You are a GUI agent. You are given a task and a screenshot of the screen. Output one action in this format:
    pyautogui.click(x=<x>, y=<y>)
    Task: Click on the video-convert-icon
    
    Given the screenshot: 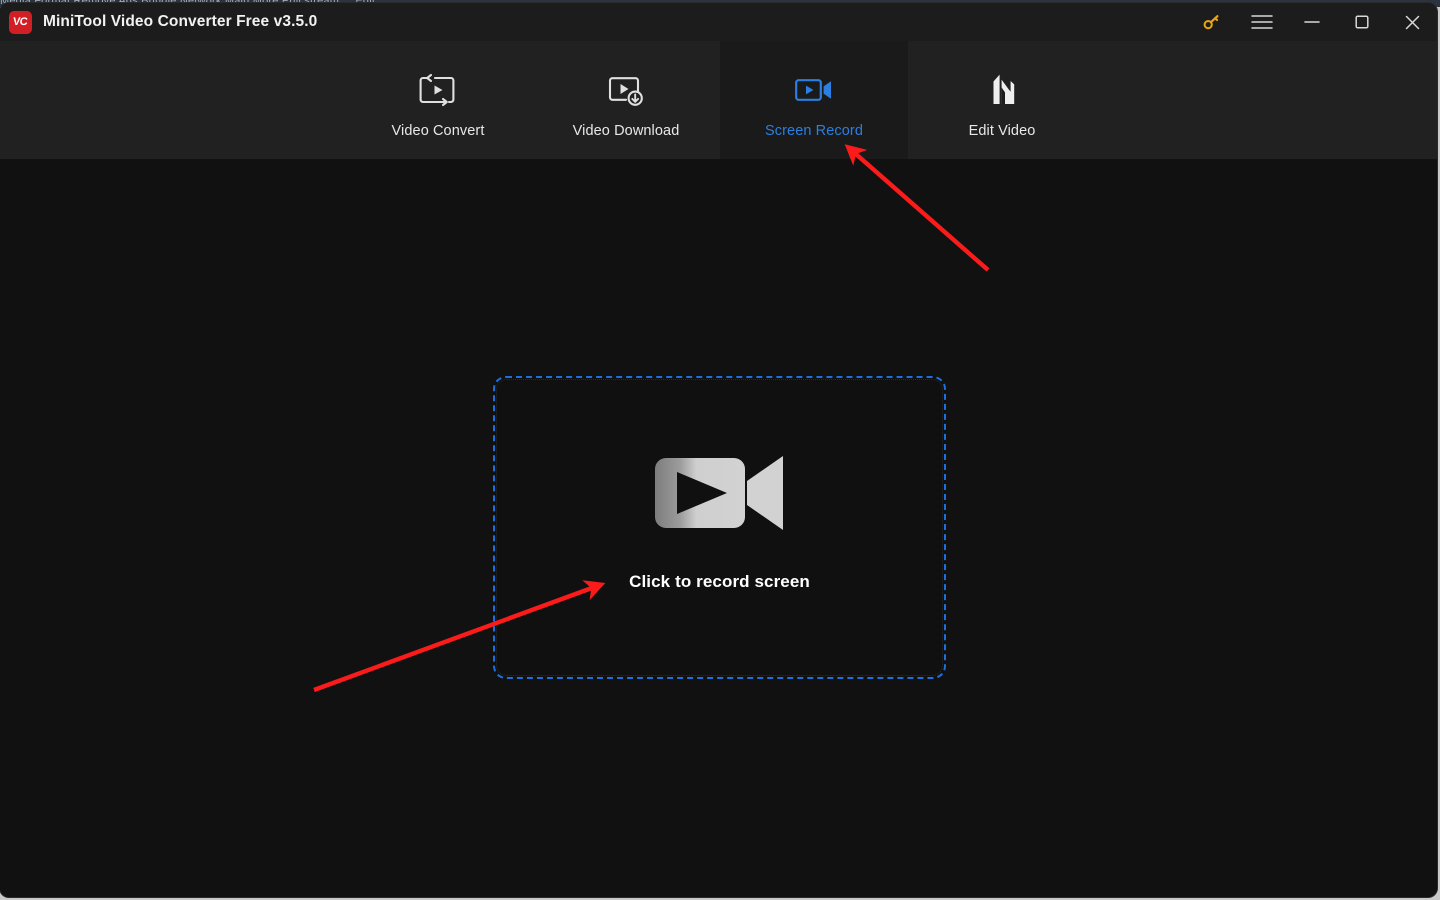 What is the action you would take?
    pyautogui.click(x=438, y=90)
    